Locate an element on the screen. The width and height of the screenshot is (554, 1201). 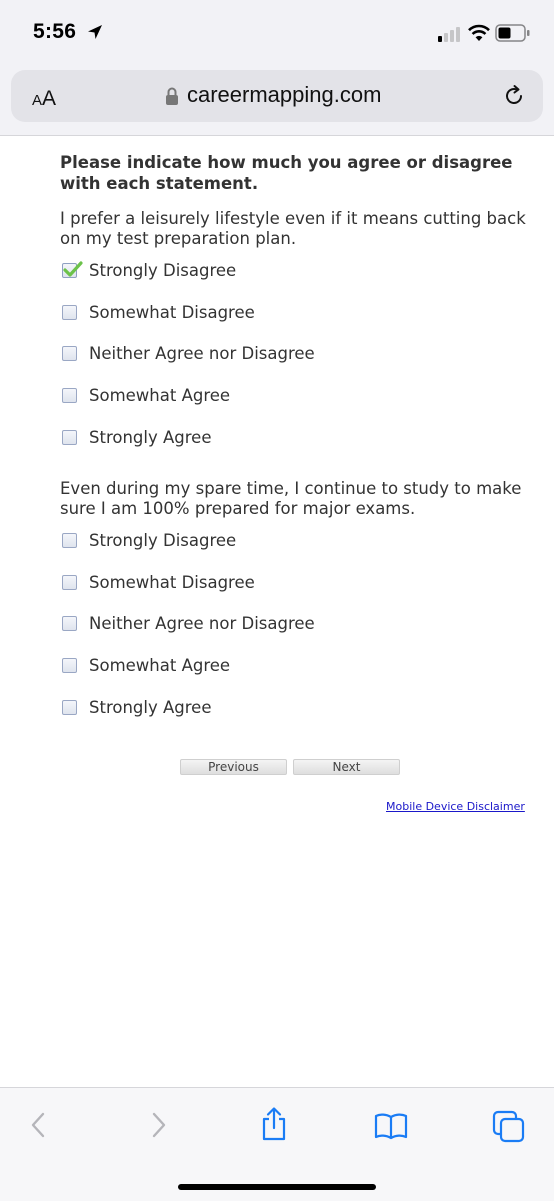
url-field: AA careermapping.com is located at coordinates (277, 96).